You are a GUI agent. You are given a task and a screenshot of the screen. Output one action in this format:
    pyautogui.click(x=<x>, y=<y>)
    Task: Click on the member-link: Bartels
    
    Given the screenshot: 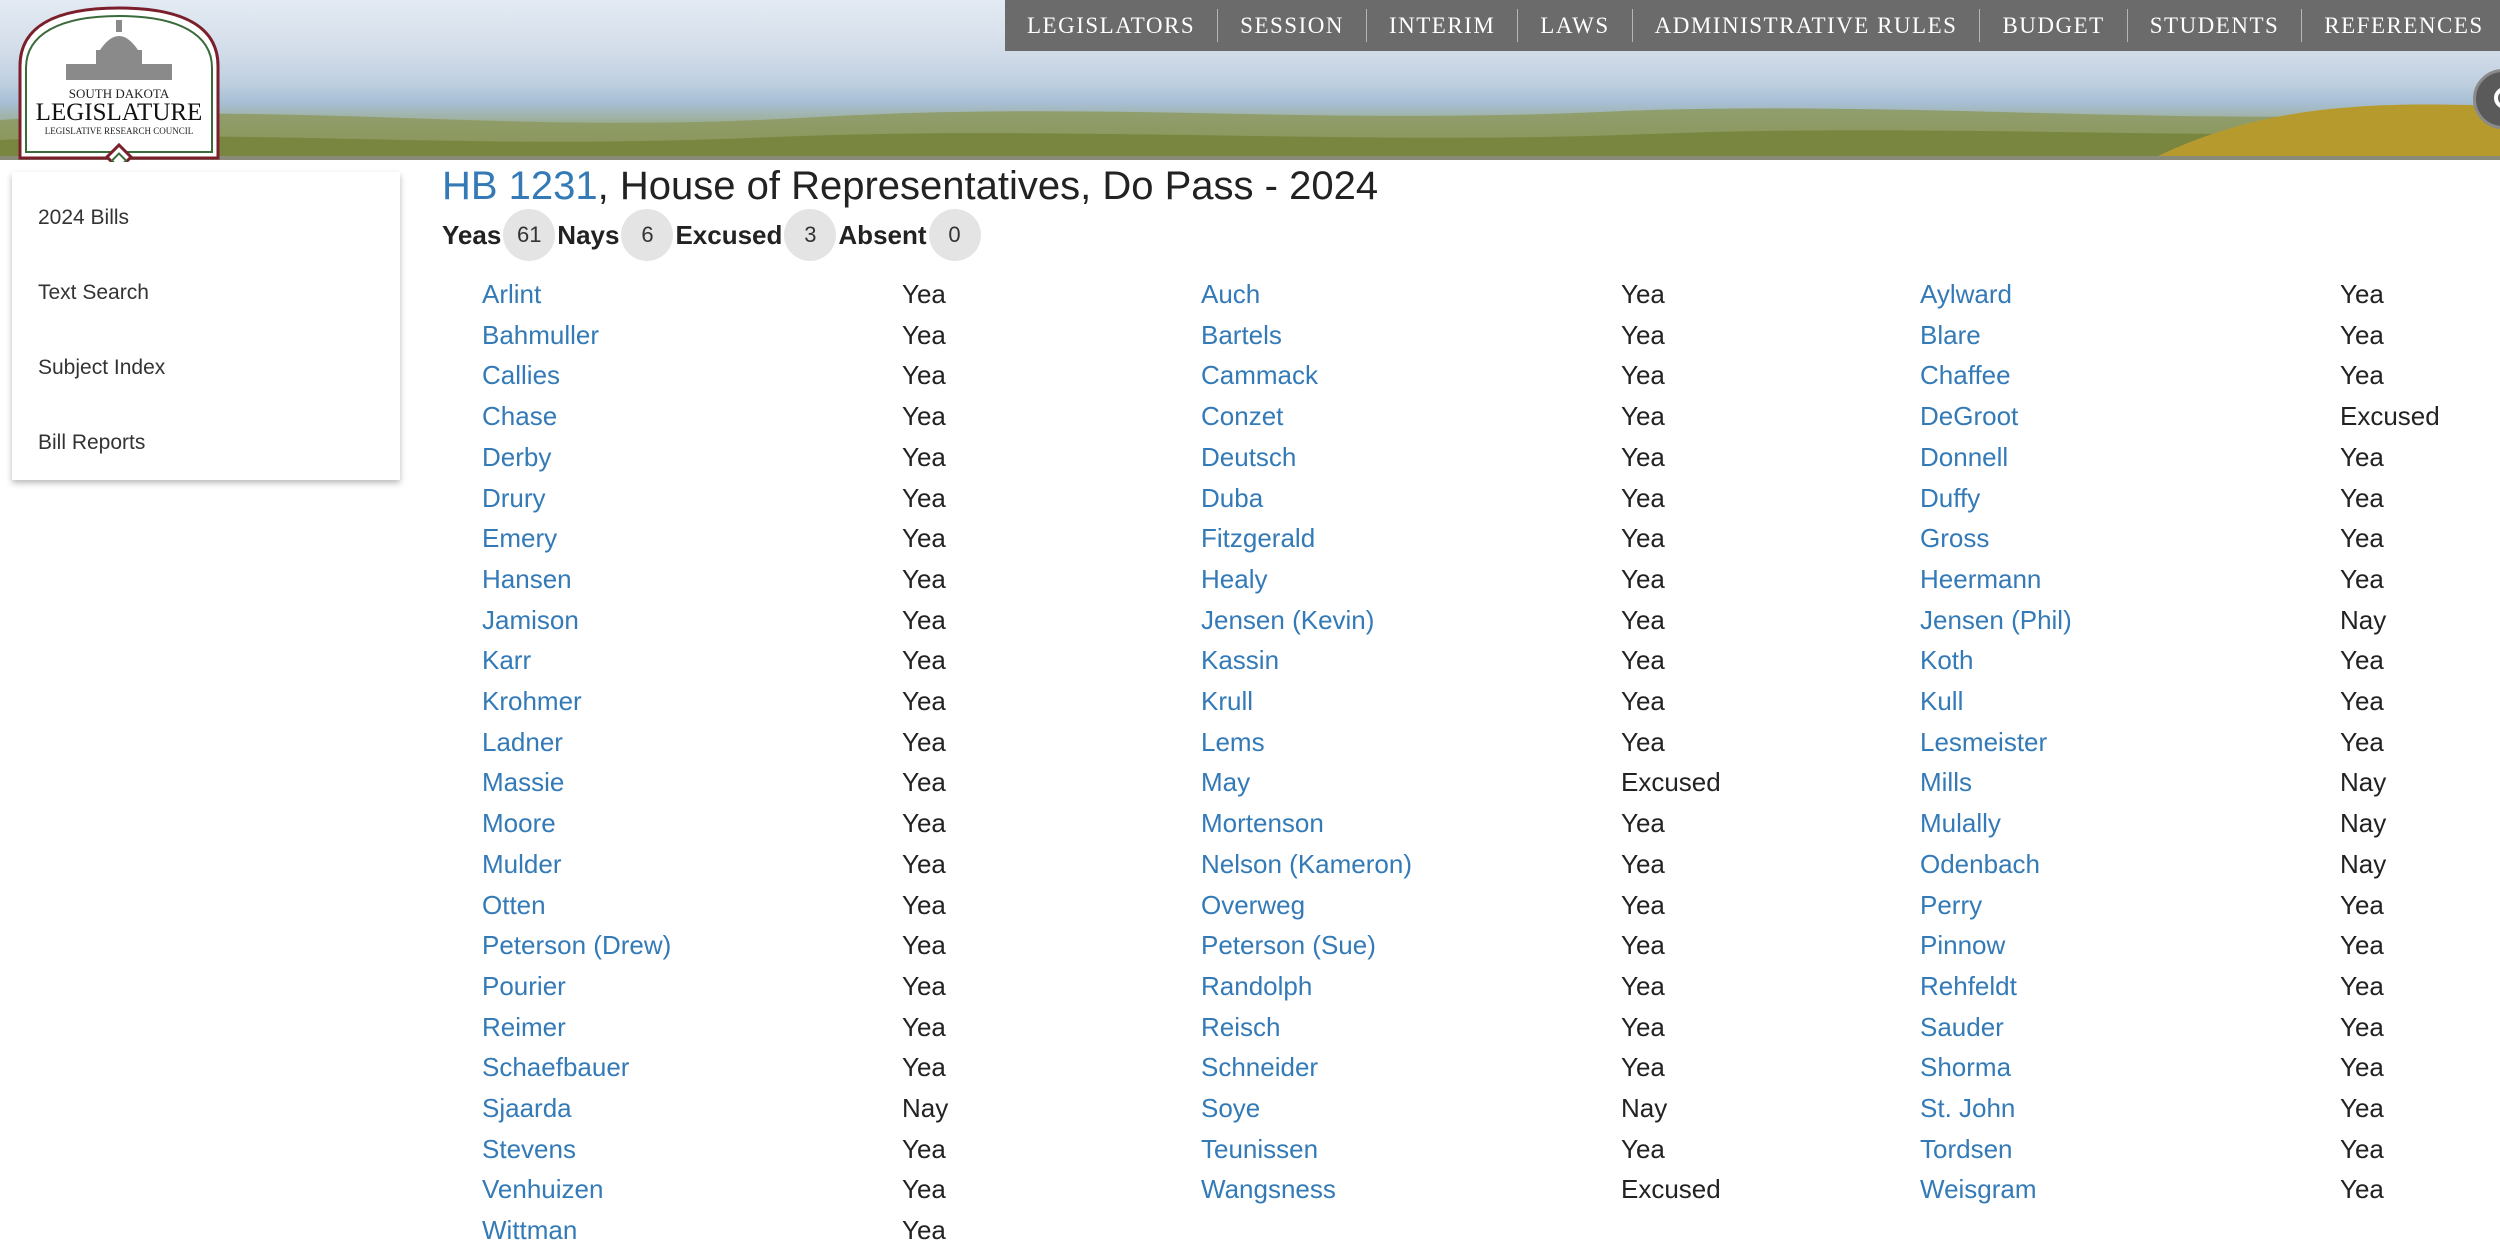 What is the action you would take?
    pyautogui.click(x=1241, y=335)
    